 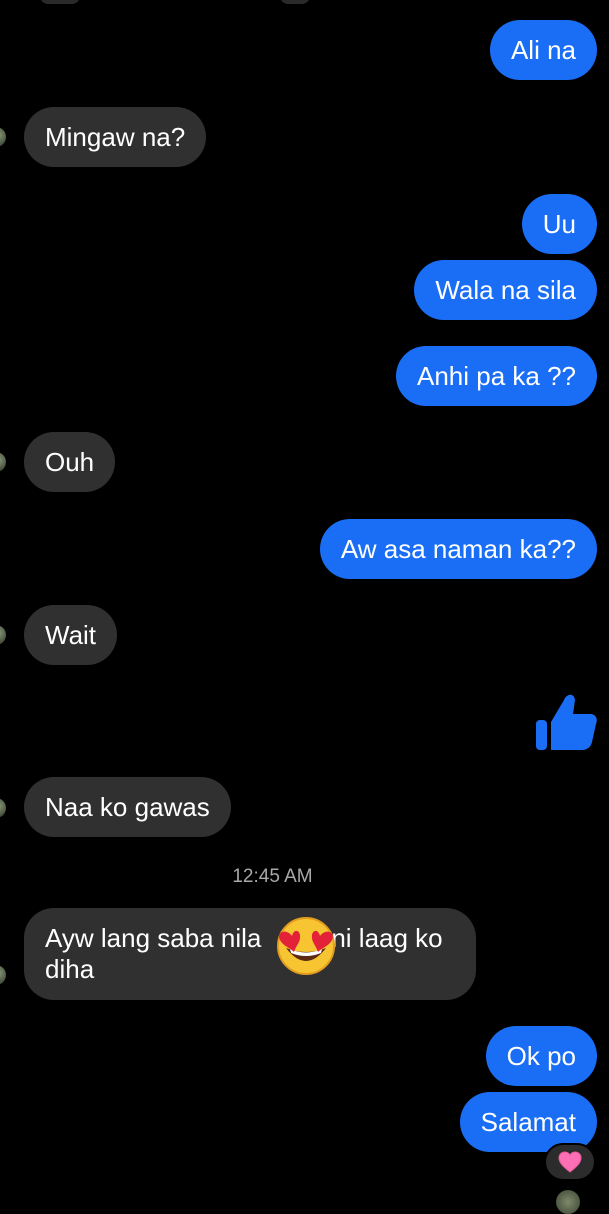 I want to click on seen-avatar, so click(x=568, y=1202).